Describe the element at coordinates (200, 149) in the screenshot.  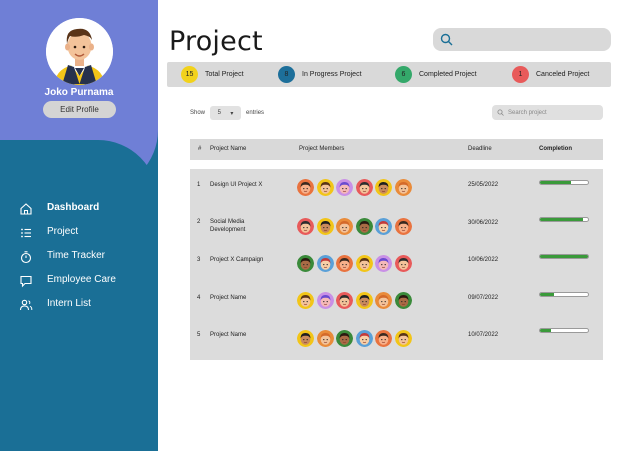
I see `column-header: #` at that location.